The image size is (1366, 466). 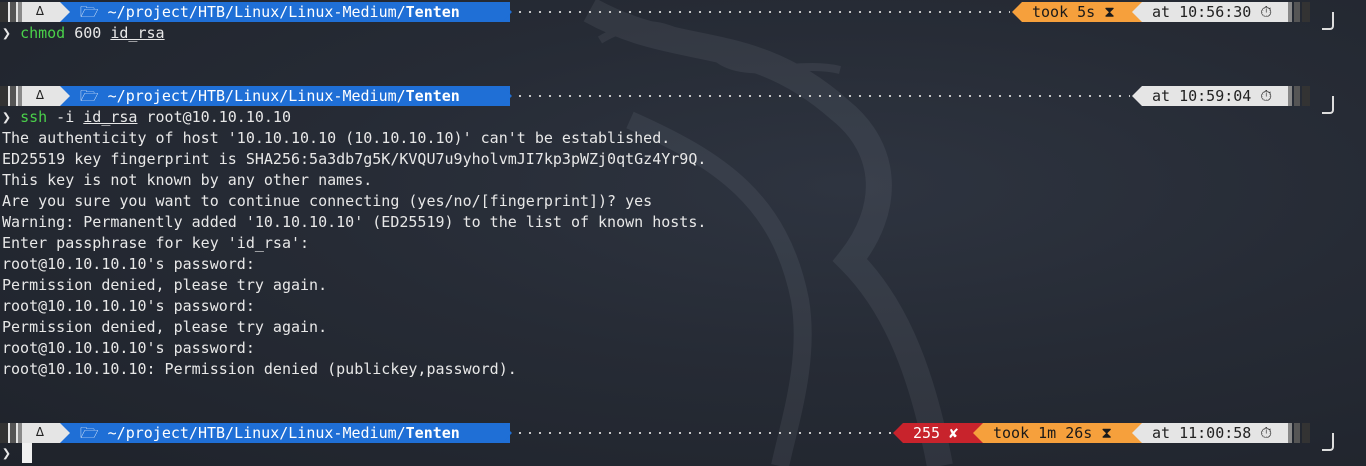 What do you see at coordinates (1215, 12) in the screenshot?
I see `time-segment: at 10:56:30 ⏱` at bounding box center [1215, 12].